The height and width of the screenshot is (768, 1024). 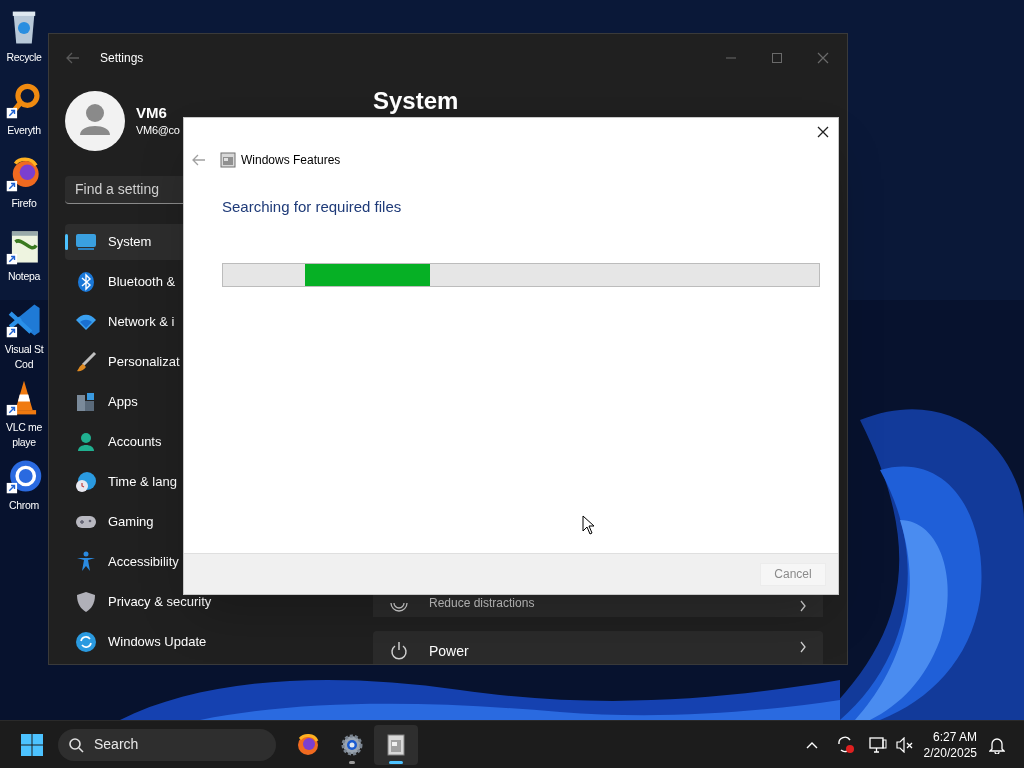 What do you see at coordinates (416, 101) in the screenshot?
I see `page-heading: System` at bounding box center [416, 101].